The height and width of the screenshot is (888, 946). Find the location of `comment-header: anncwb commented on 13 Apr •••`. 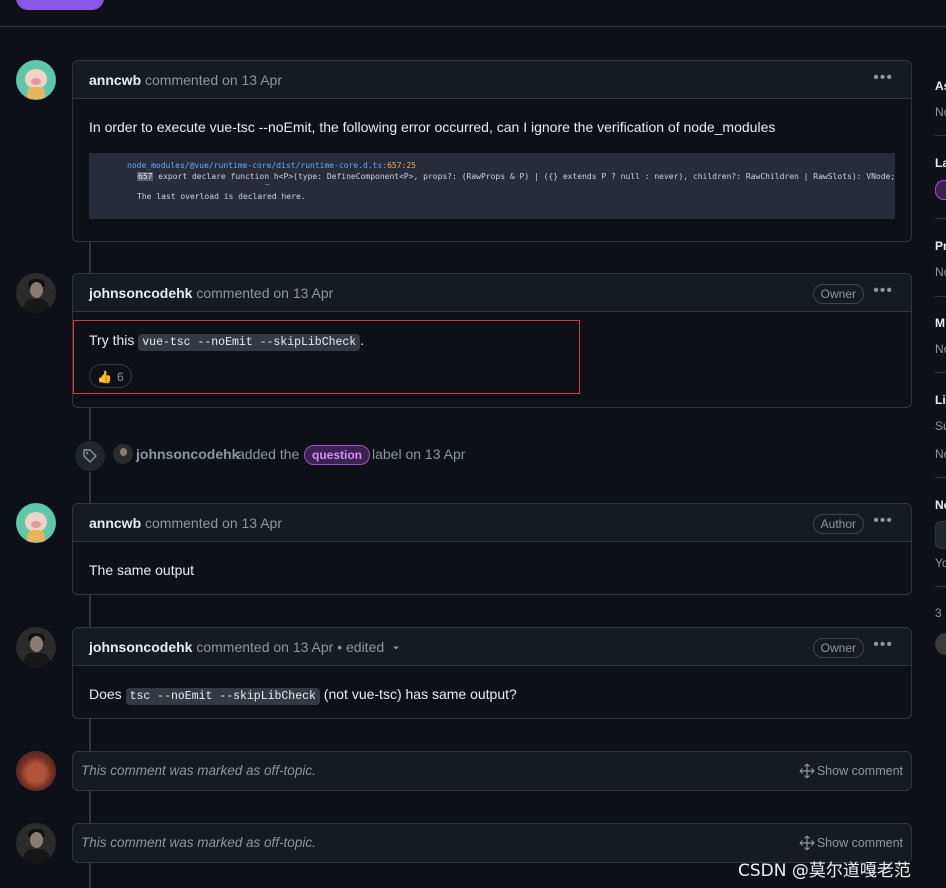

comment-header: anncwb commented on 13 Apr ••• is located at coordinates (492, 80).